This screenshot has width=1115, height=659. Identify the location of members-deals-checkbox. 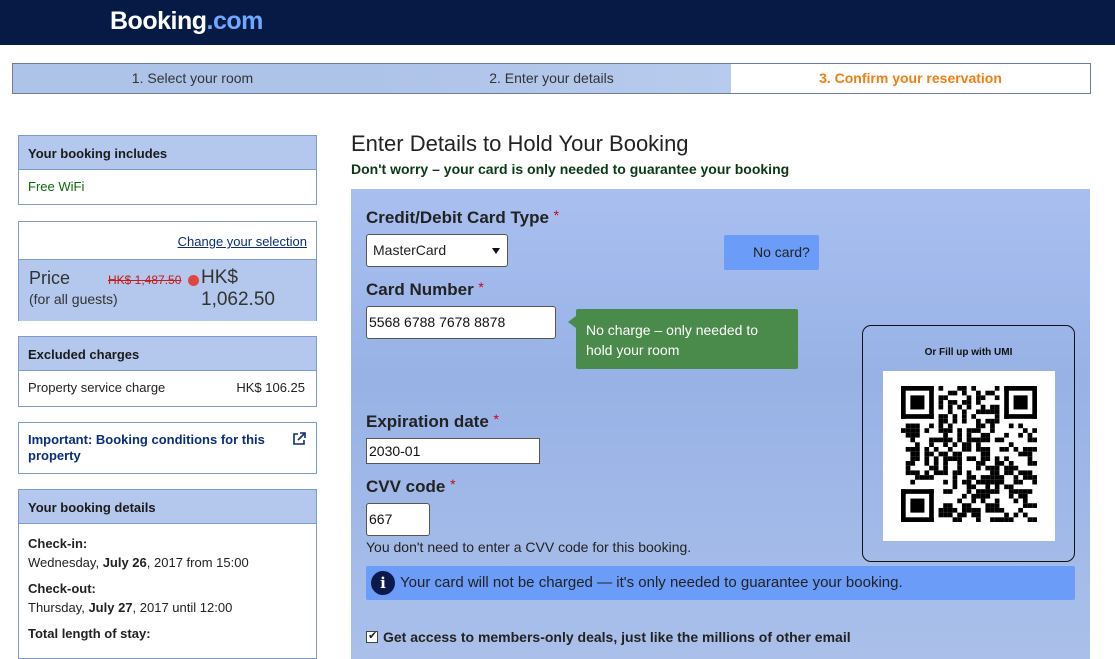
(372, 636).